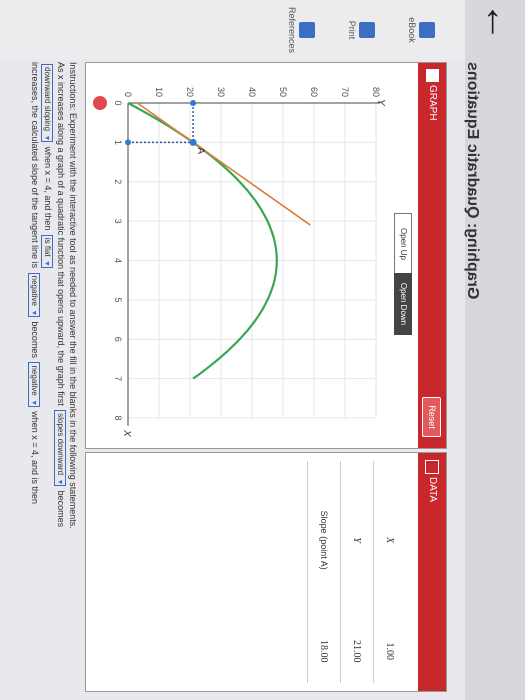  Describe the element at coordinates (389, 540) in the screenshot. I see `table-key-x: X` at that location.